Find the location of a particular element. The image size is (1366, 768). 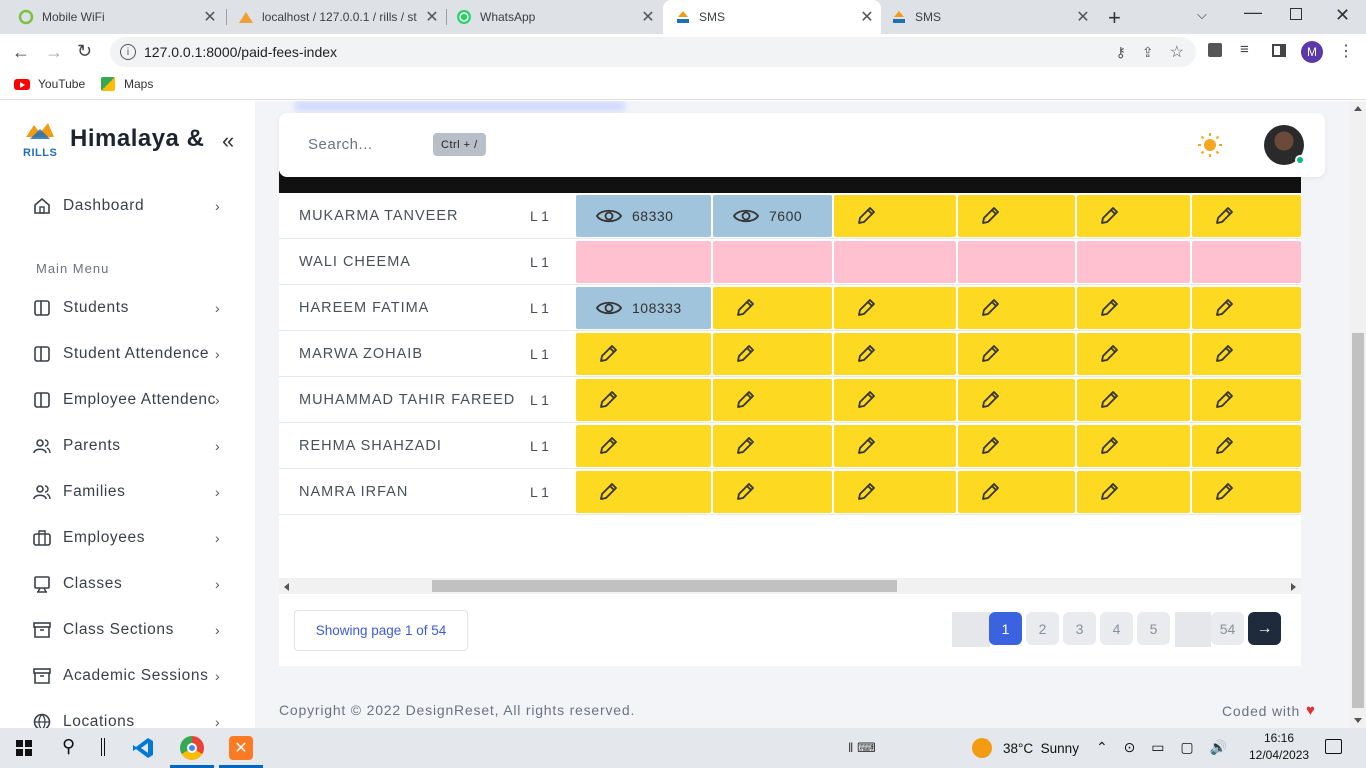

sidebar-item-class-sections: Class Sections › is located at coordinates (129, 630).